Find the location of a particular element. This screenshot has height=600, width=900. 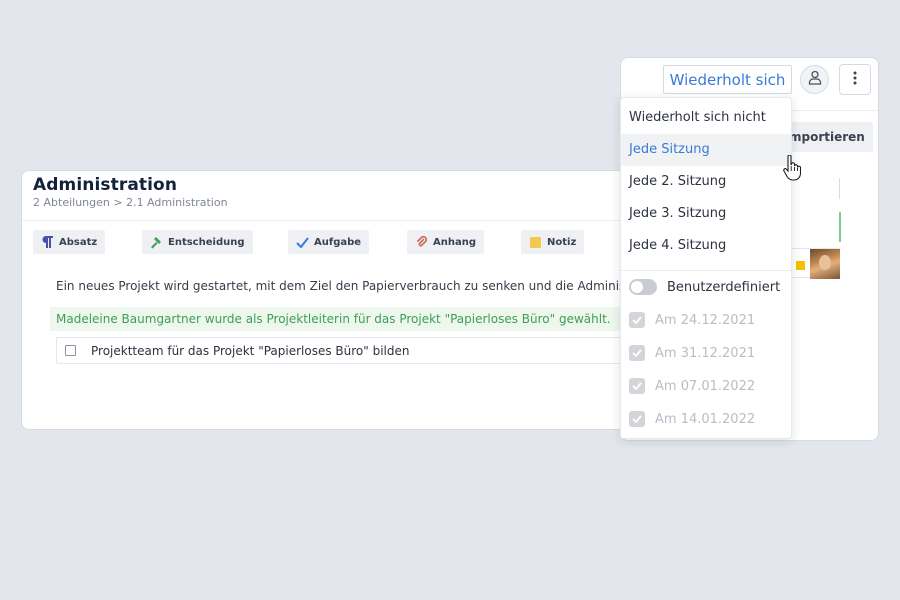

date-option-label: Am 24.12.2021 is located at coordinates (705, 320).